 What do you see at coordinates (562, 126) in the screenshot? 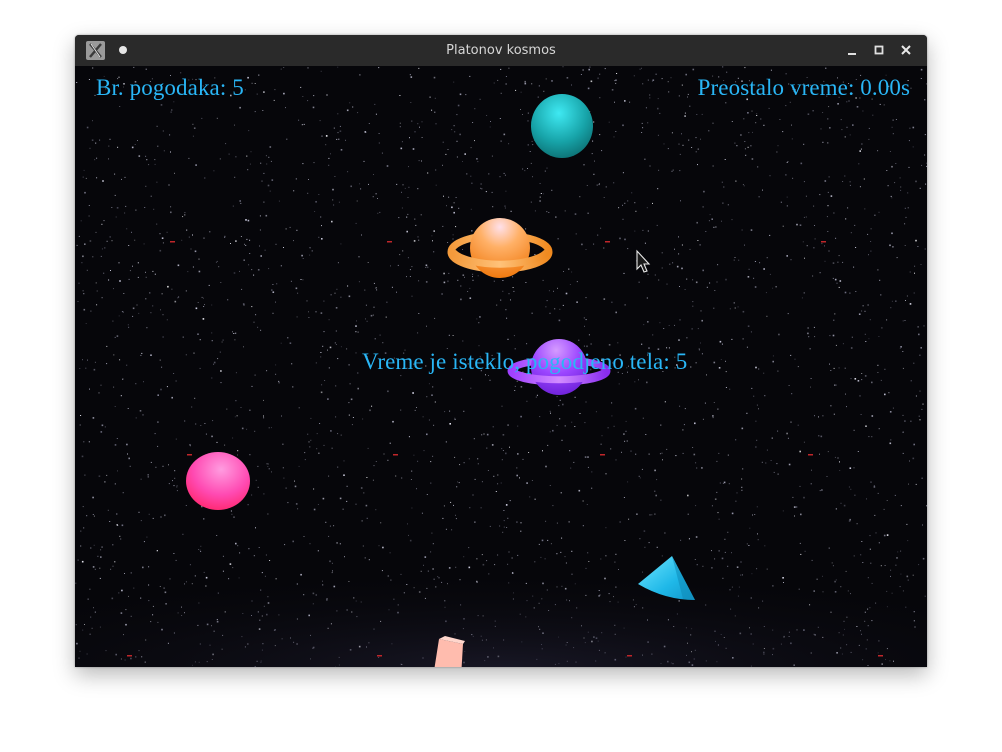
I see `teal-sphere` at bounding box center [562, 126].